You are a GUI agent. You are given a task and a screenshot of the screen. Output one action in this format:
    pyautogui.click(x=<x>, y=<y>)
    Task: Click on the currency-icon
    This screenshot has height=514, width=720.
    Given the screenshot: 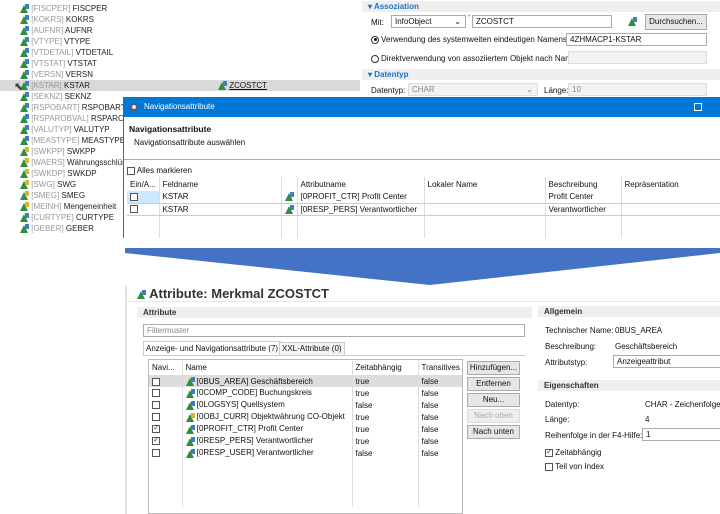 What is the action you would take?
    pyautogui.click(x=190, y=417)
    